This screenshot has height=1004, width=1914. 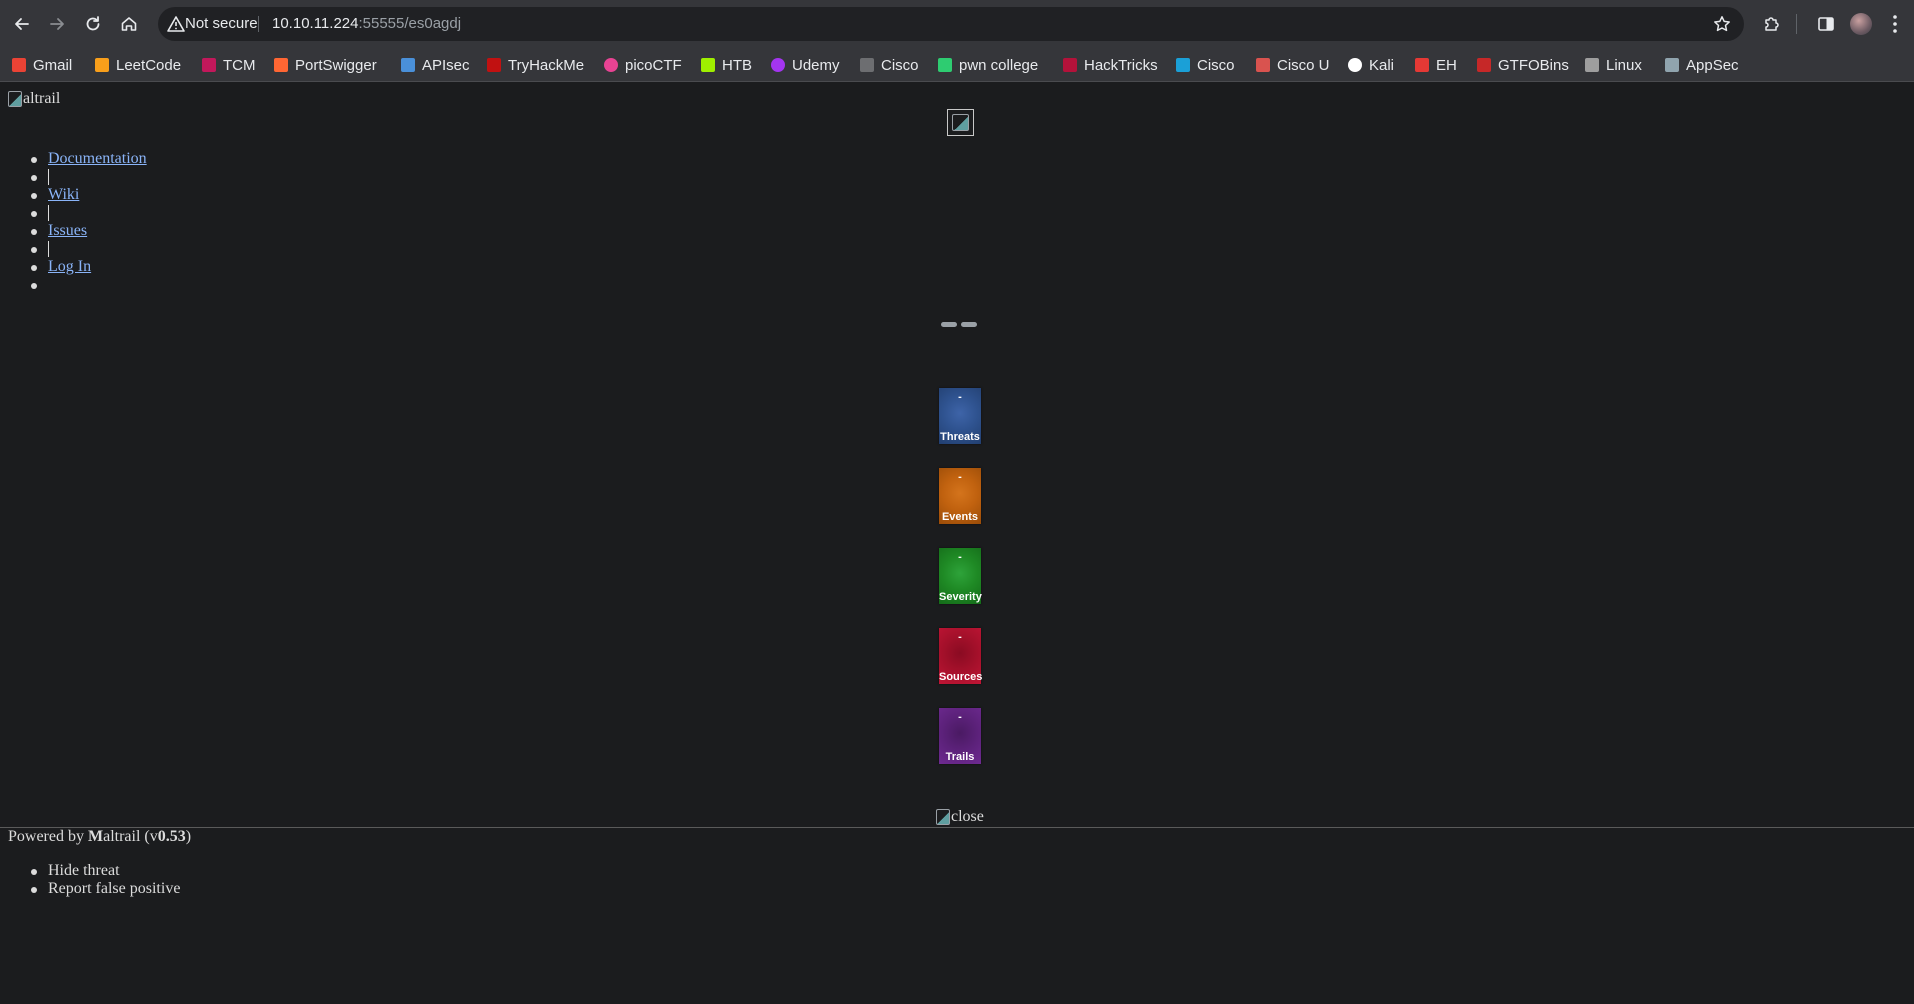 What do you see at coordinates (42, 98) in the screenshot?
I see `logo-alt-text: altrail` at bounding box center [42, 98].